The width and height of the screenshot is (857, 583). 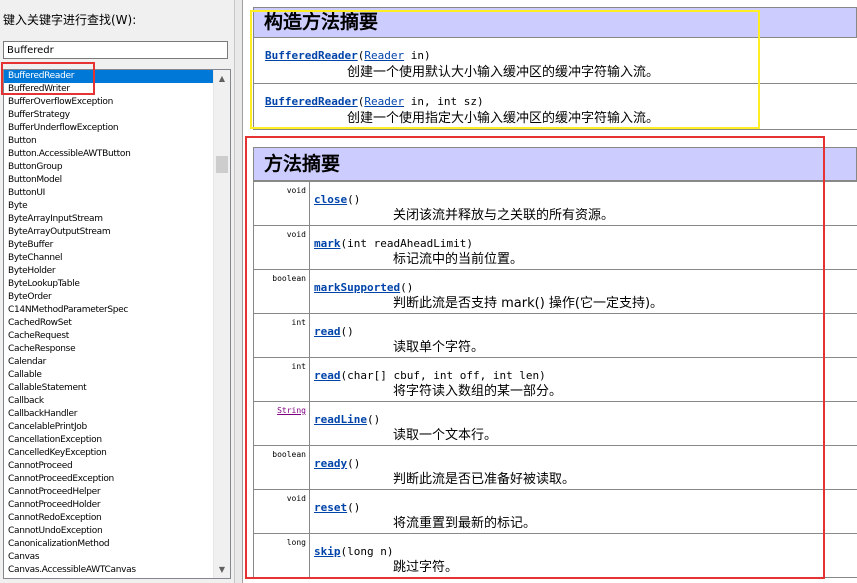 What do you see at coordinates (108, 193) in the screenshot?
I see `list-item: ButtonUI` at bounding box center [108, 193].